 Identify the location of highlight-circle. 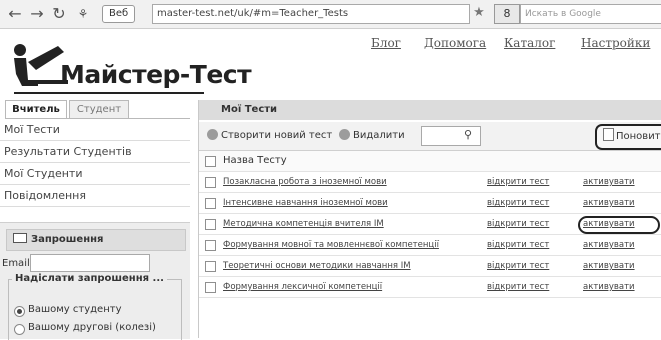
(619, 225).